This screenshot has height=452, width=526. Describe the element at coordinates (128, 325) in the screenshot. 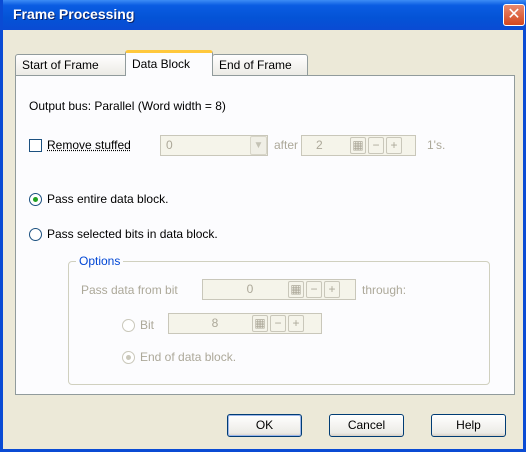

I see `bit-radio` at that location.